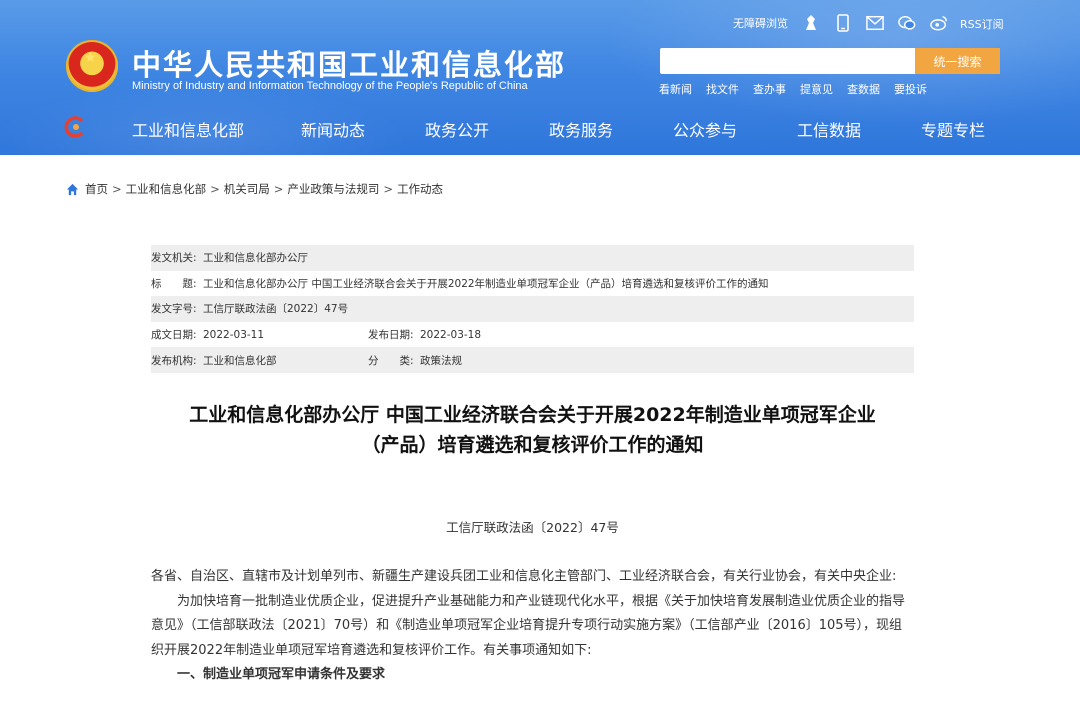 The image size is (1080, 713). What do you see at coordinates (451, 335) in the screenshot?
I see `meta-value-published: 2022-03-18` at bounding box center [451, 335].